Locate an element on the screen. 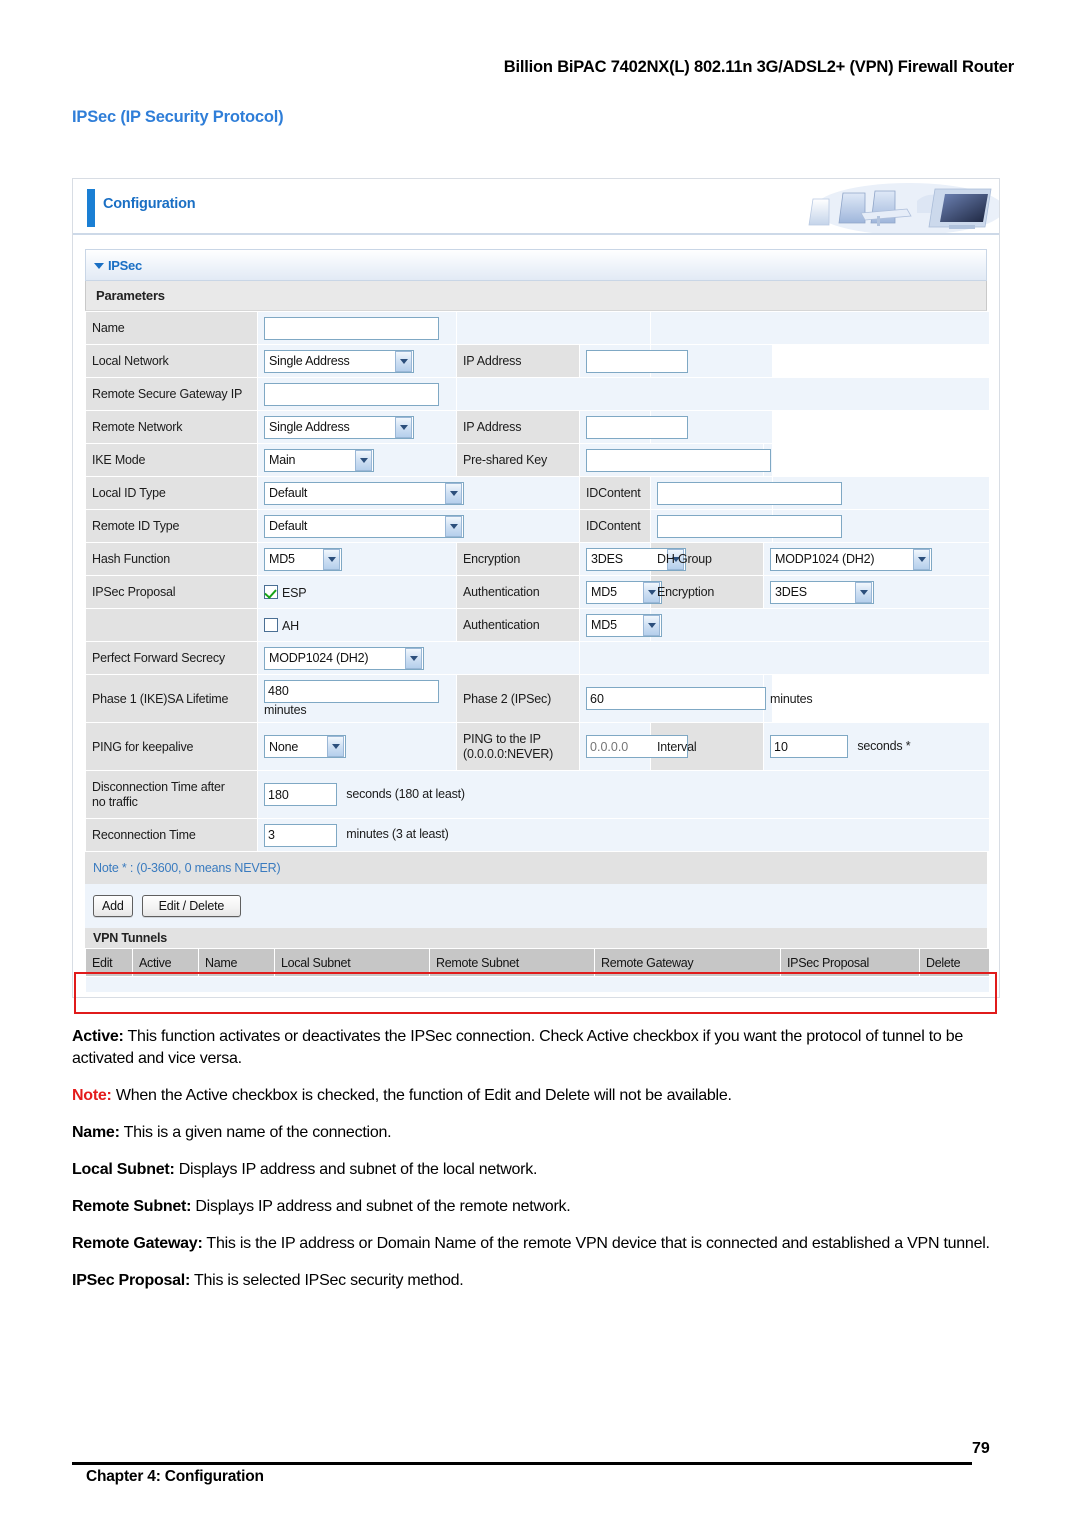 The image size is (1080, 1528). label-ipsec-proposal-blank is located at coordinates (171, 625).